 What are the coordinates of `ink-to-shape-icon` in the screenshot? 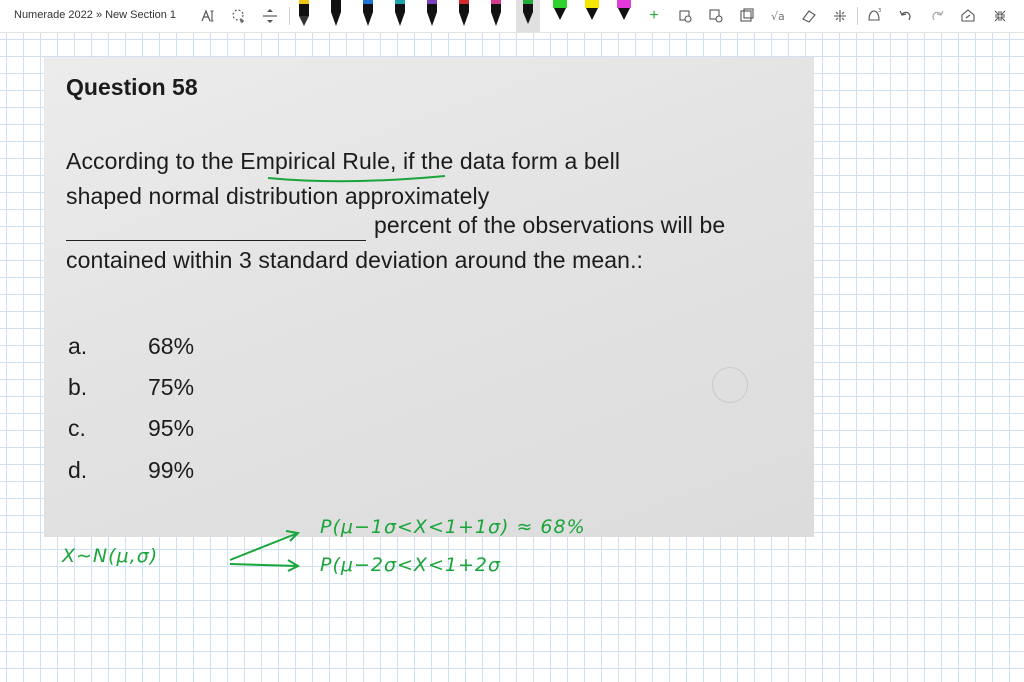 It's located at (685, 16).